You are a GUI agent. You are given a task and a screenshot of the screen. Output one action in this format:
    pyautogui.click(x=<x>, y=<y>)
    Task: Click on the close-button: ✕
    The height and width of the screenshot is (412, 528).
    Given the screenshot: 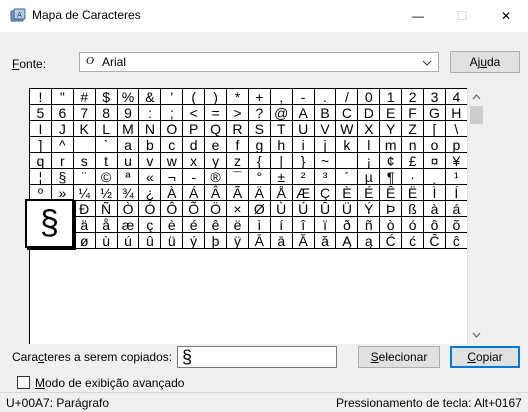 What is the action you would take?
    pyautogui.click(x=506, y=16)
    